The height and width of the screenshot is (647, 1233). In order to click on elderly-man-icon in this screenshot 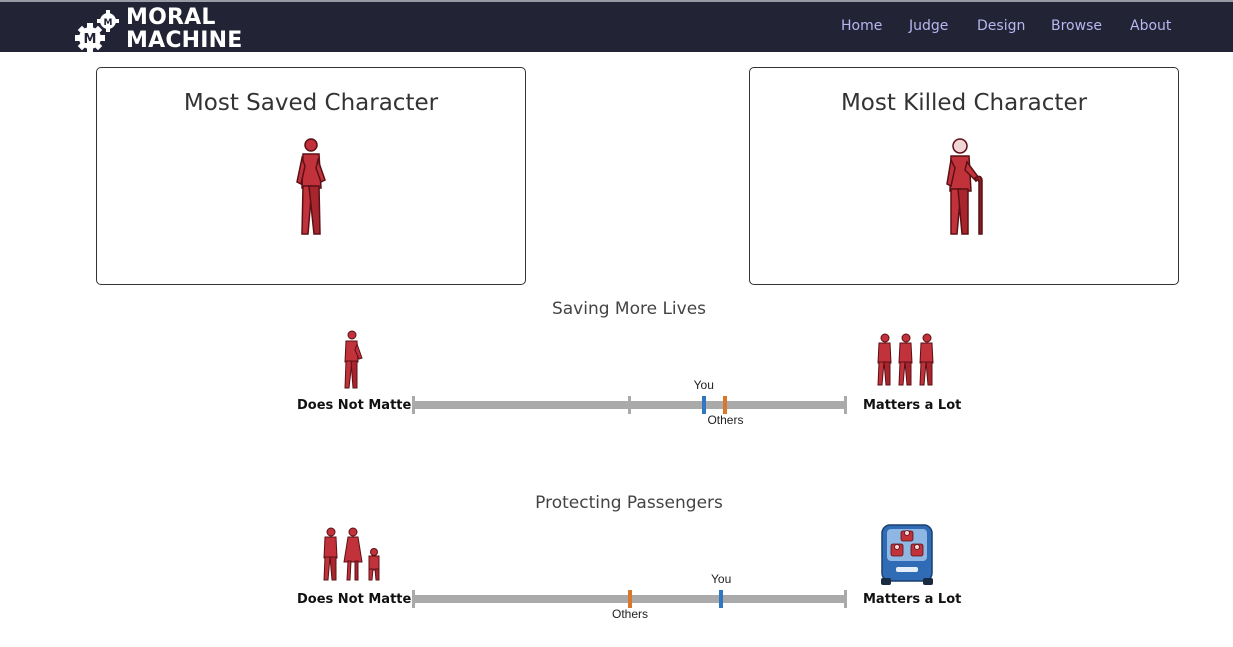, I will do `click(964, 186)`.